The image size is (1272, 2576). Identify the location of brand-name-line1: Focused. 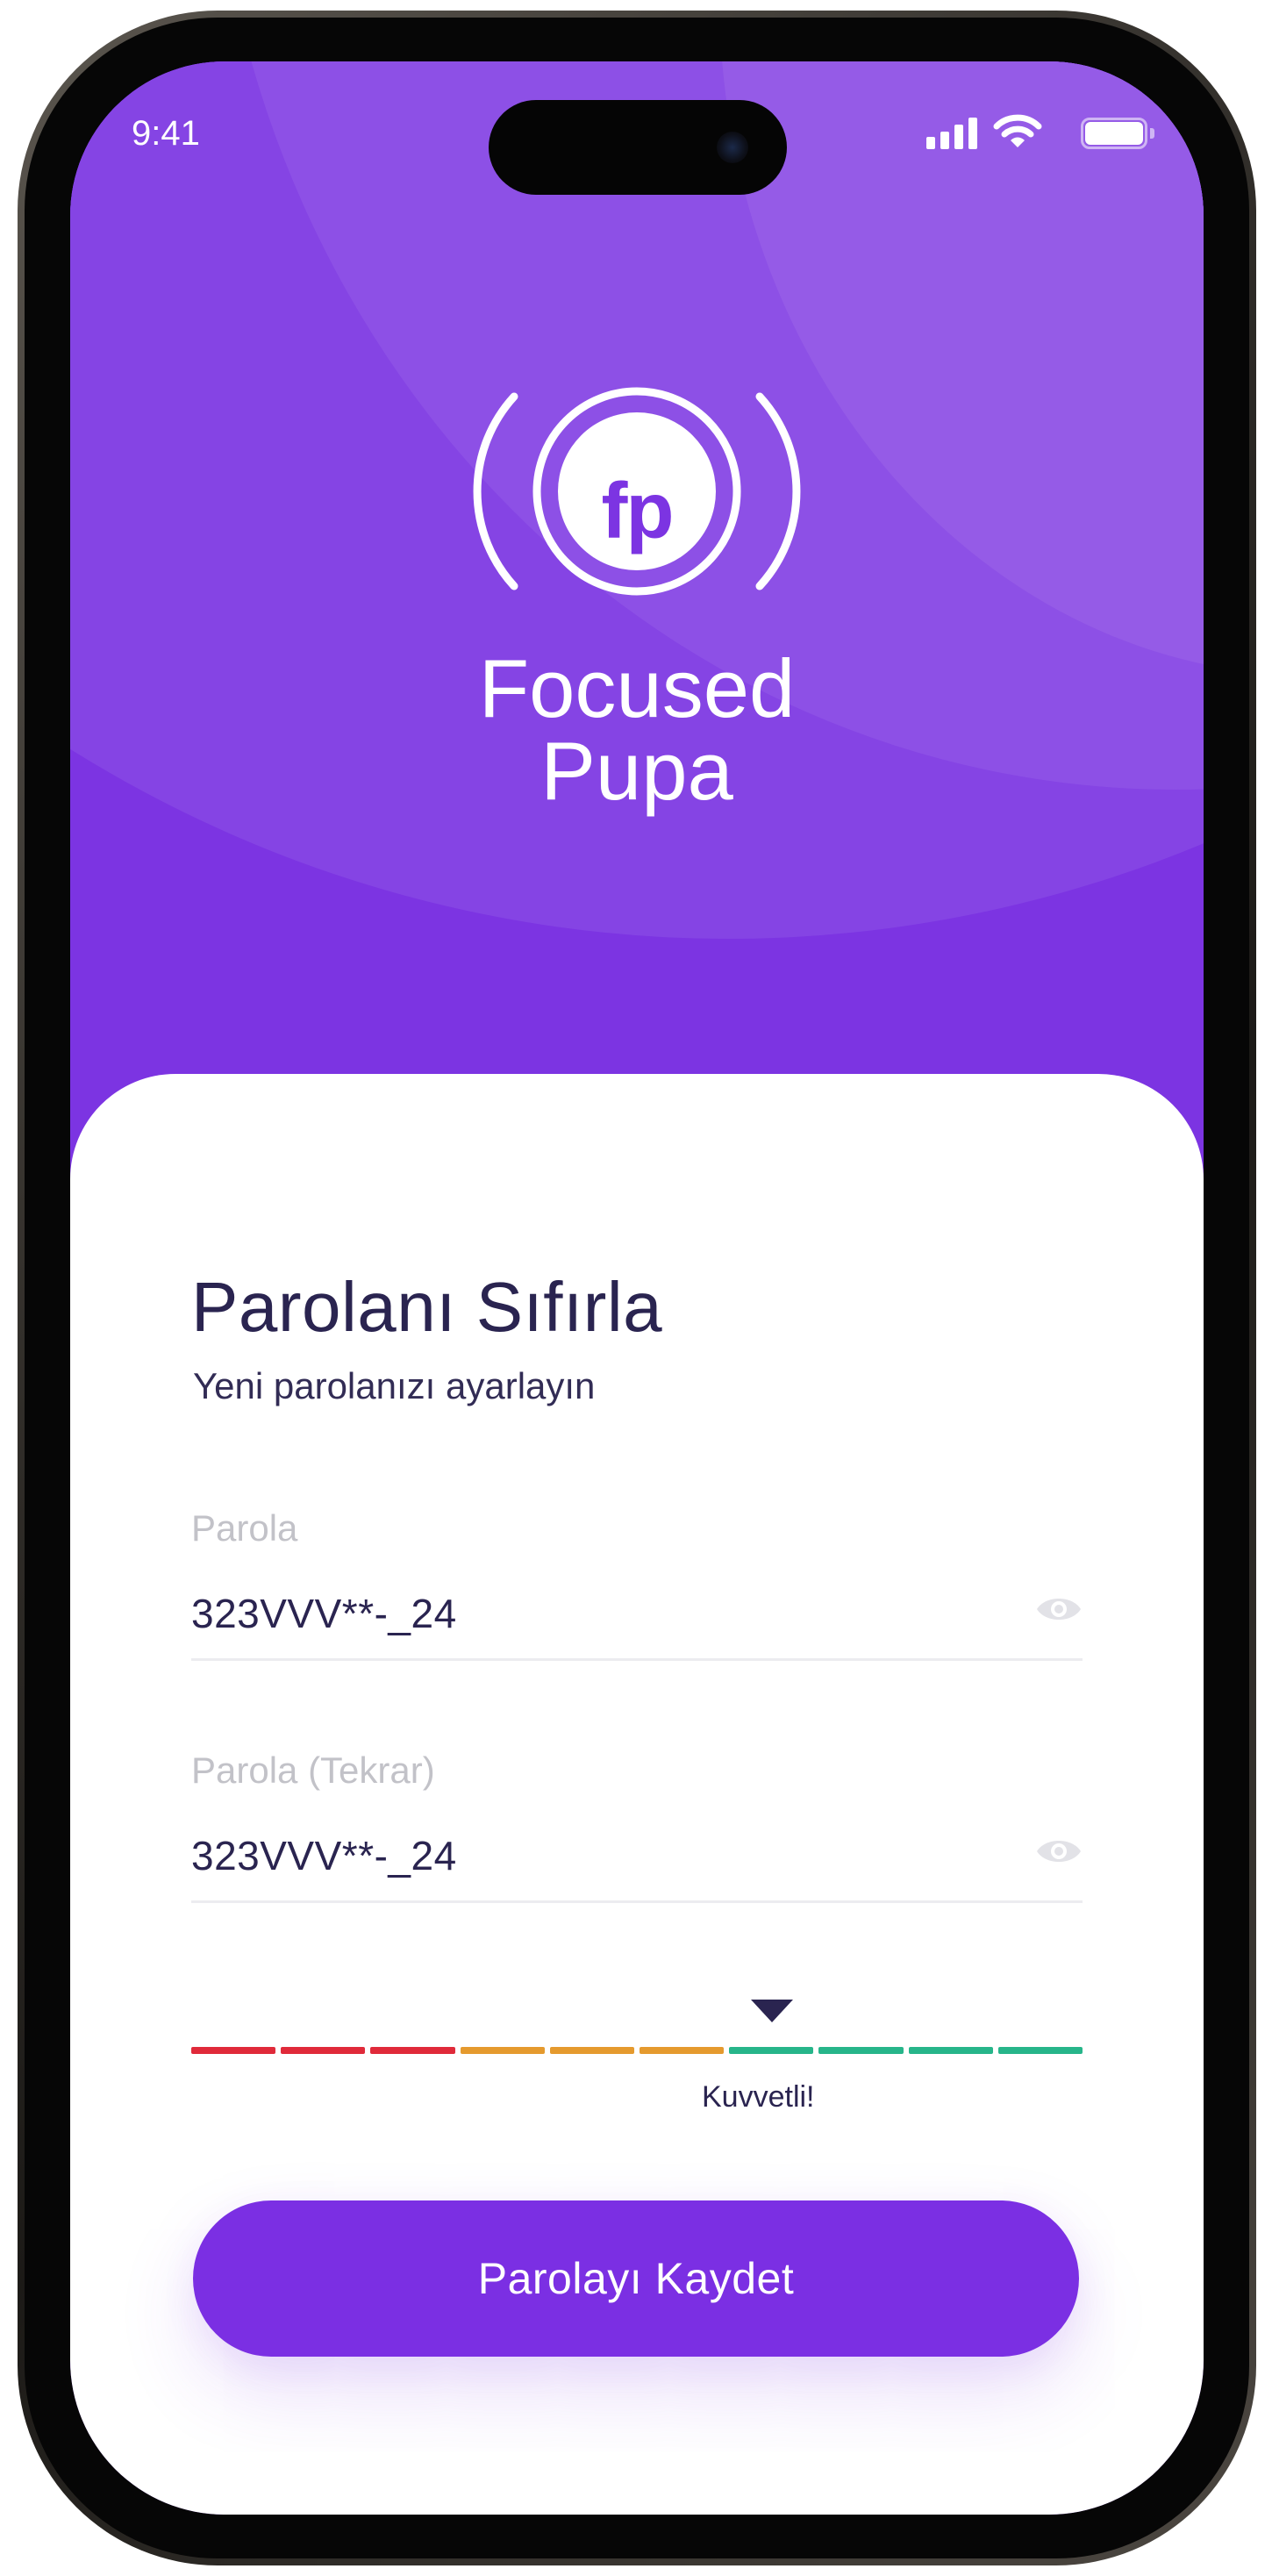
(637, 688).